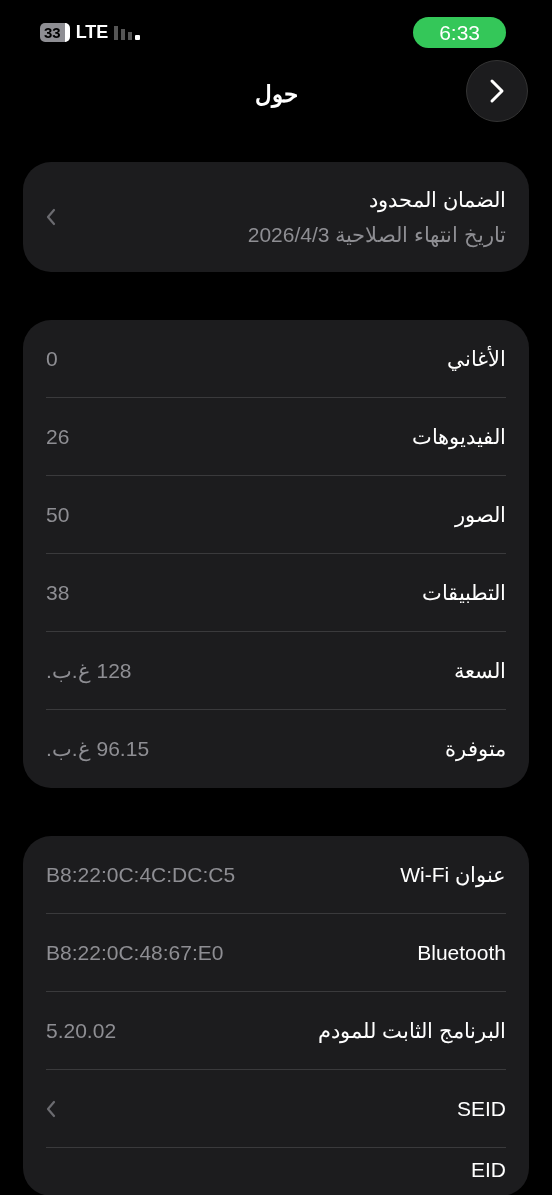 This screenshot has width=552, height=1195. What do you see at coordinates (89, 671) in the screenshot?
I see `row-value: 128 غ.ب.` at bounding box center [89, 671].